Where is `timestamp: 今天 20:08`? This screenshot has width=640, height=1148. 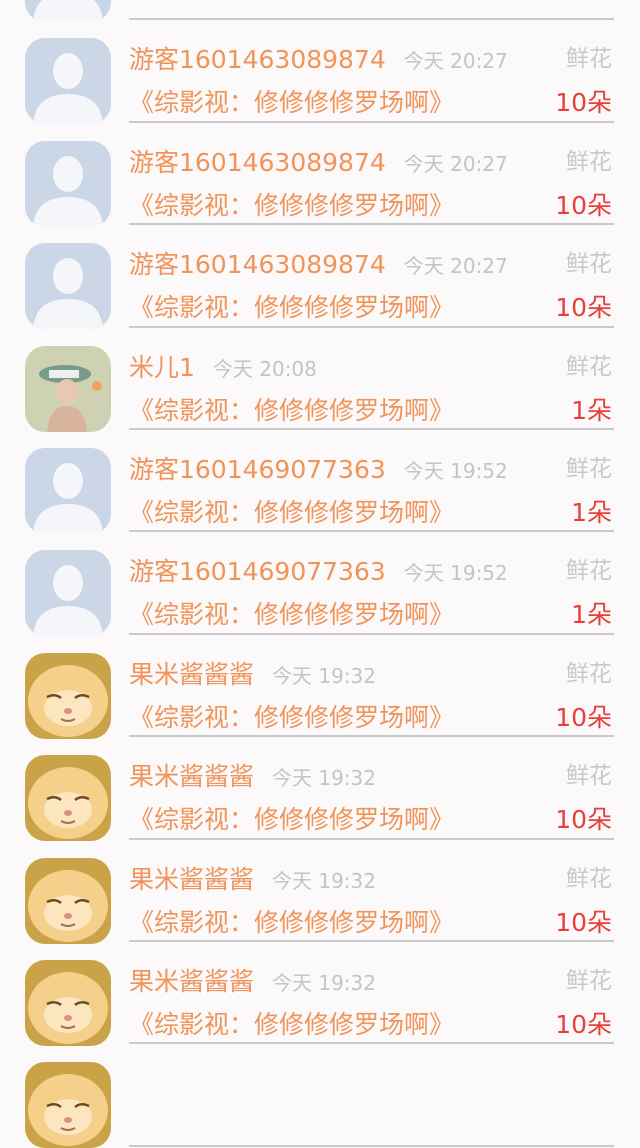
timestamp: 今天 20:08 is located at coordinates (264, 368).